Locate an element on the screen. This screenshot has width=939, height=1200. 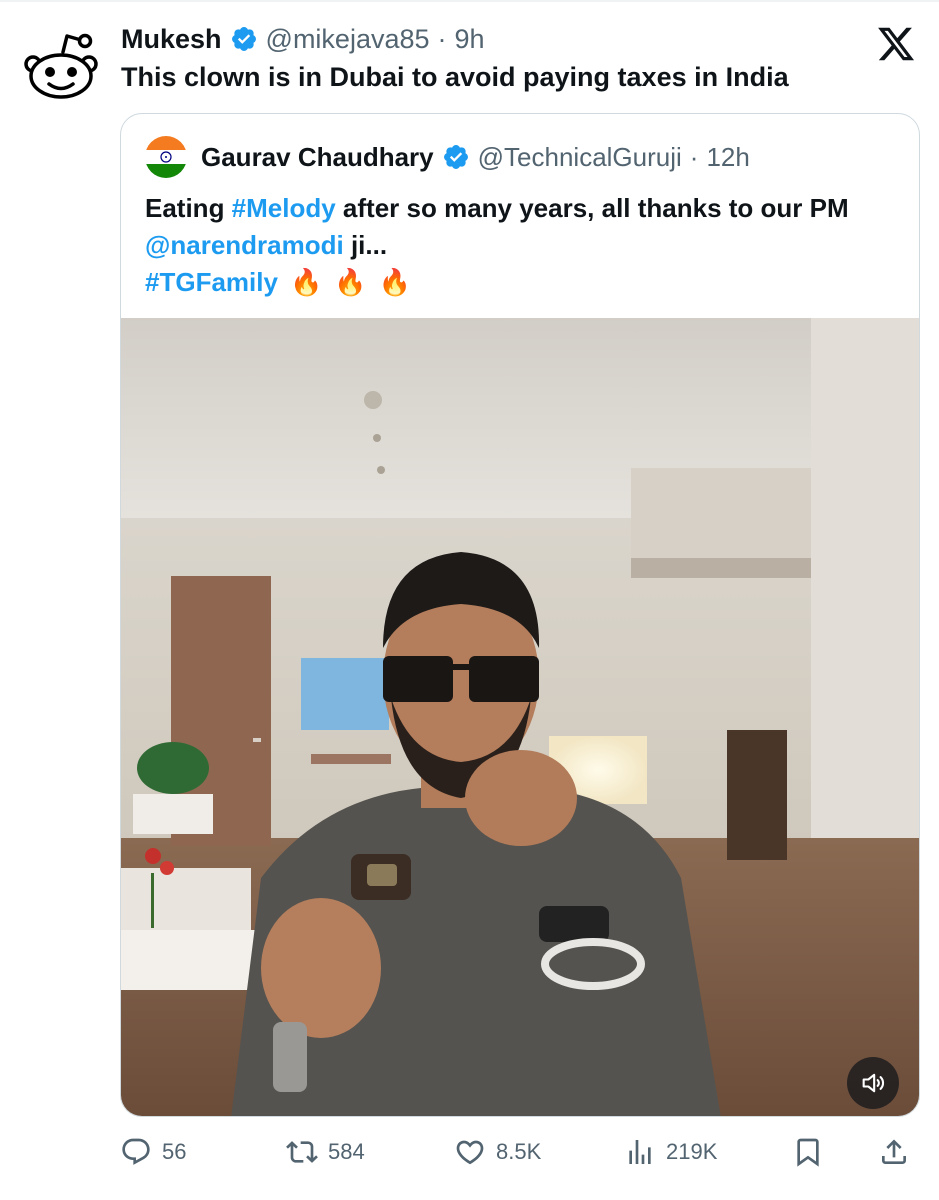
share-button is located at coordinates (894, 1152).